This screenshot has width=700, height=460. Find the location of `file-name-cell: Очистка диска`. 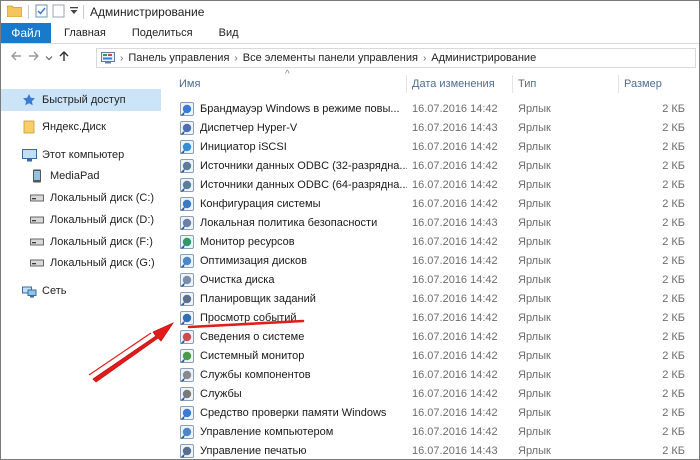

file-name-cell: Очистка диска is located at coordinates (293, 279).